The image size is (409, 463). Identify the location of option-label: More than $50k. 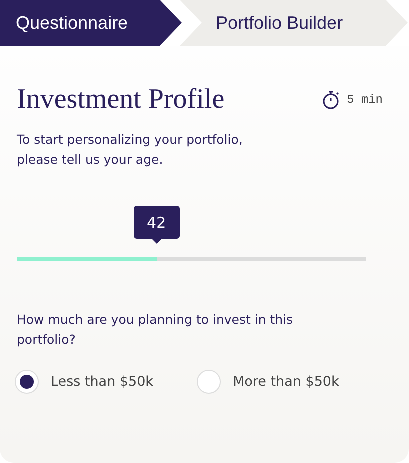
(286, 382).